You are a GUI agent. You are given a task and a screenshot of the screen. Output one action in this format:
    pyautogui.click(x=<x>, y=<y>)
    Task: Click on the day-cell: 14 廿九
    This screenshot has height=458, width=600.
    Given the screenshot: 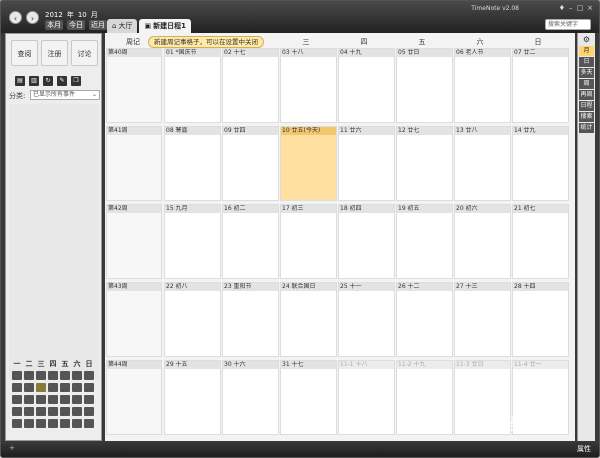 What is the action you would take?
    pyautogui.click(x=540, y=163)
    